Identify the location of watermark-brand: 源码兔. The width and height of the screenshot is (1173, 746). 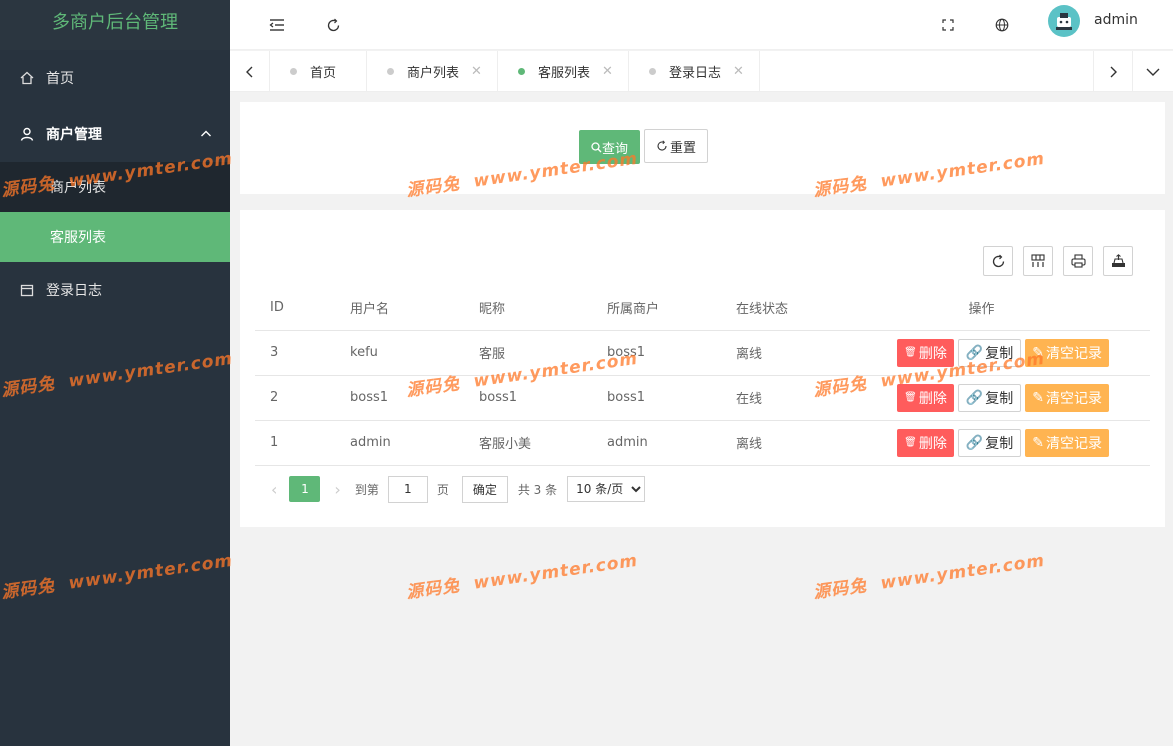
(433, 589).